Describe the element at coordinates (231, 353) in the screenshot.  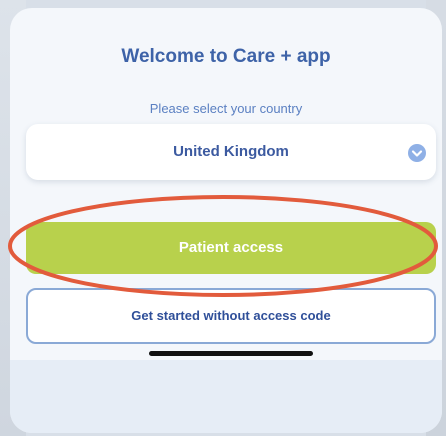
I see `home-indicator` at that location.